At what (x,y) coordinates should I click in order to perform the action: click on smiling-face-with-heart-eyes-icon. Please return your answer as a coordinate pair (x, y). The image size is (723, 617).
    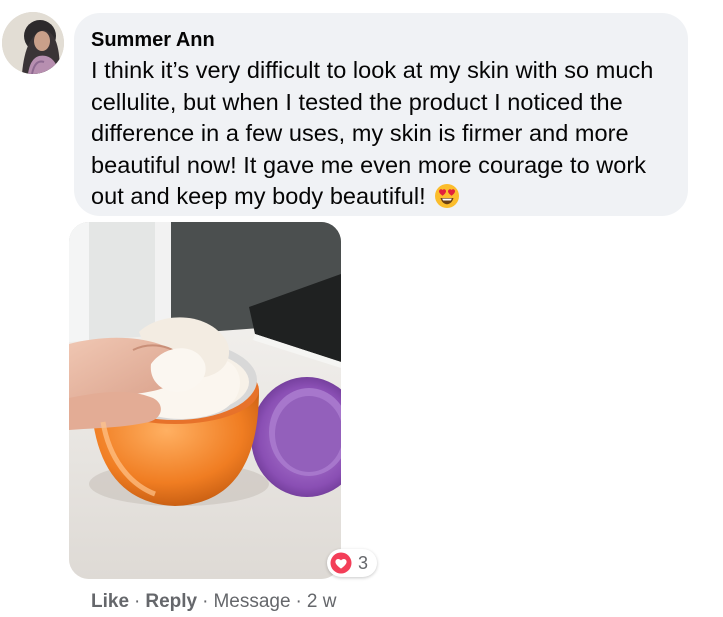
    Looking at the image, I should click on (447, 196).